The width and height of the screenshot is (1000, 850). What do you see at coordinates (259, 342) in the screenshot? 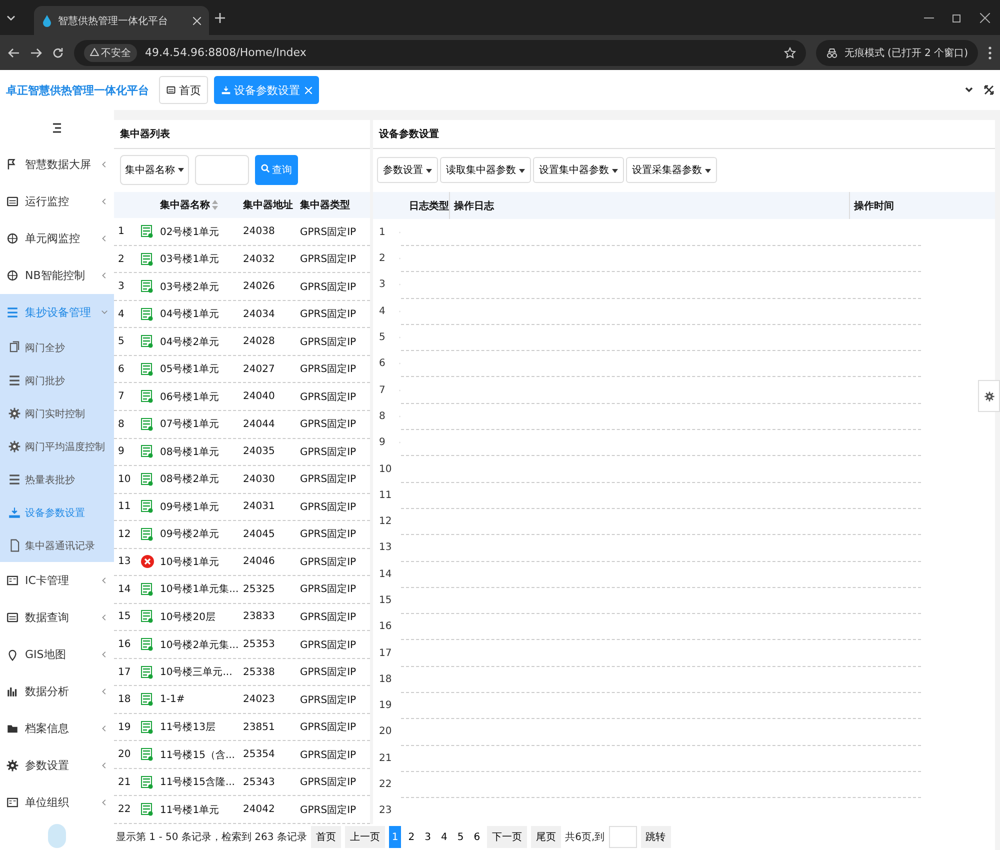
I see `table-cell-text: 24028` at bounding box center [259, 342].